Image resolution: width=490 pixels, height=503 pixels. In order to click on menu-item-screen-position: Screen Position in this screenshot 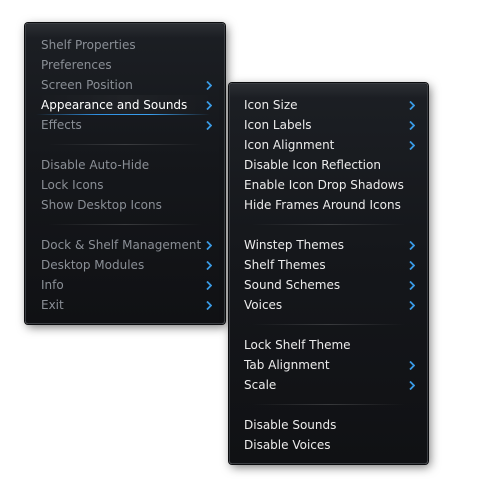, I will do `click(125, 85)`.